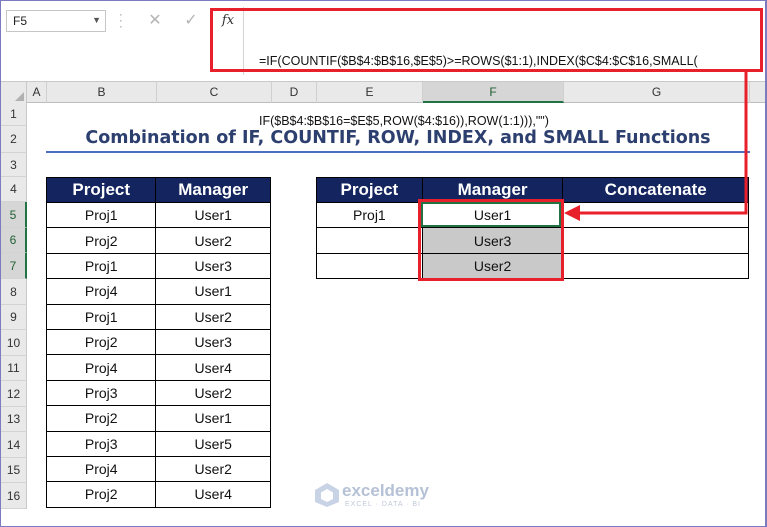 The width and height of the screenshot is (767, 527). What do you see at coordinates (14, 343) in the screenshot?
I see `row-header-10: 10` at bounding box center [14, 343].